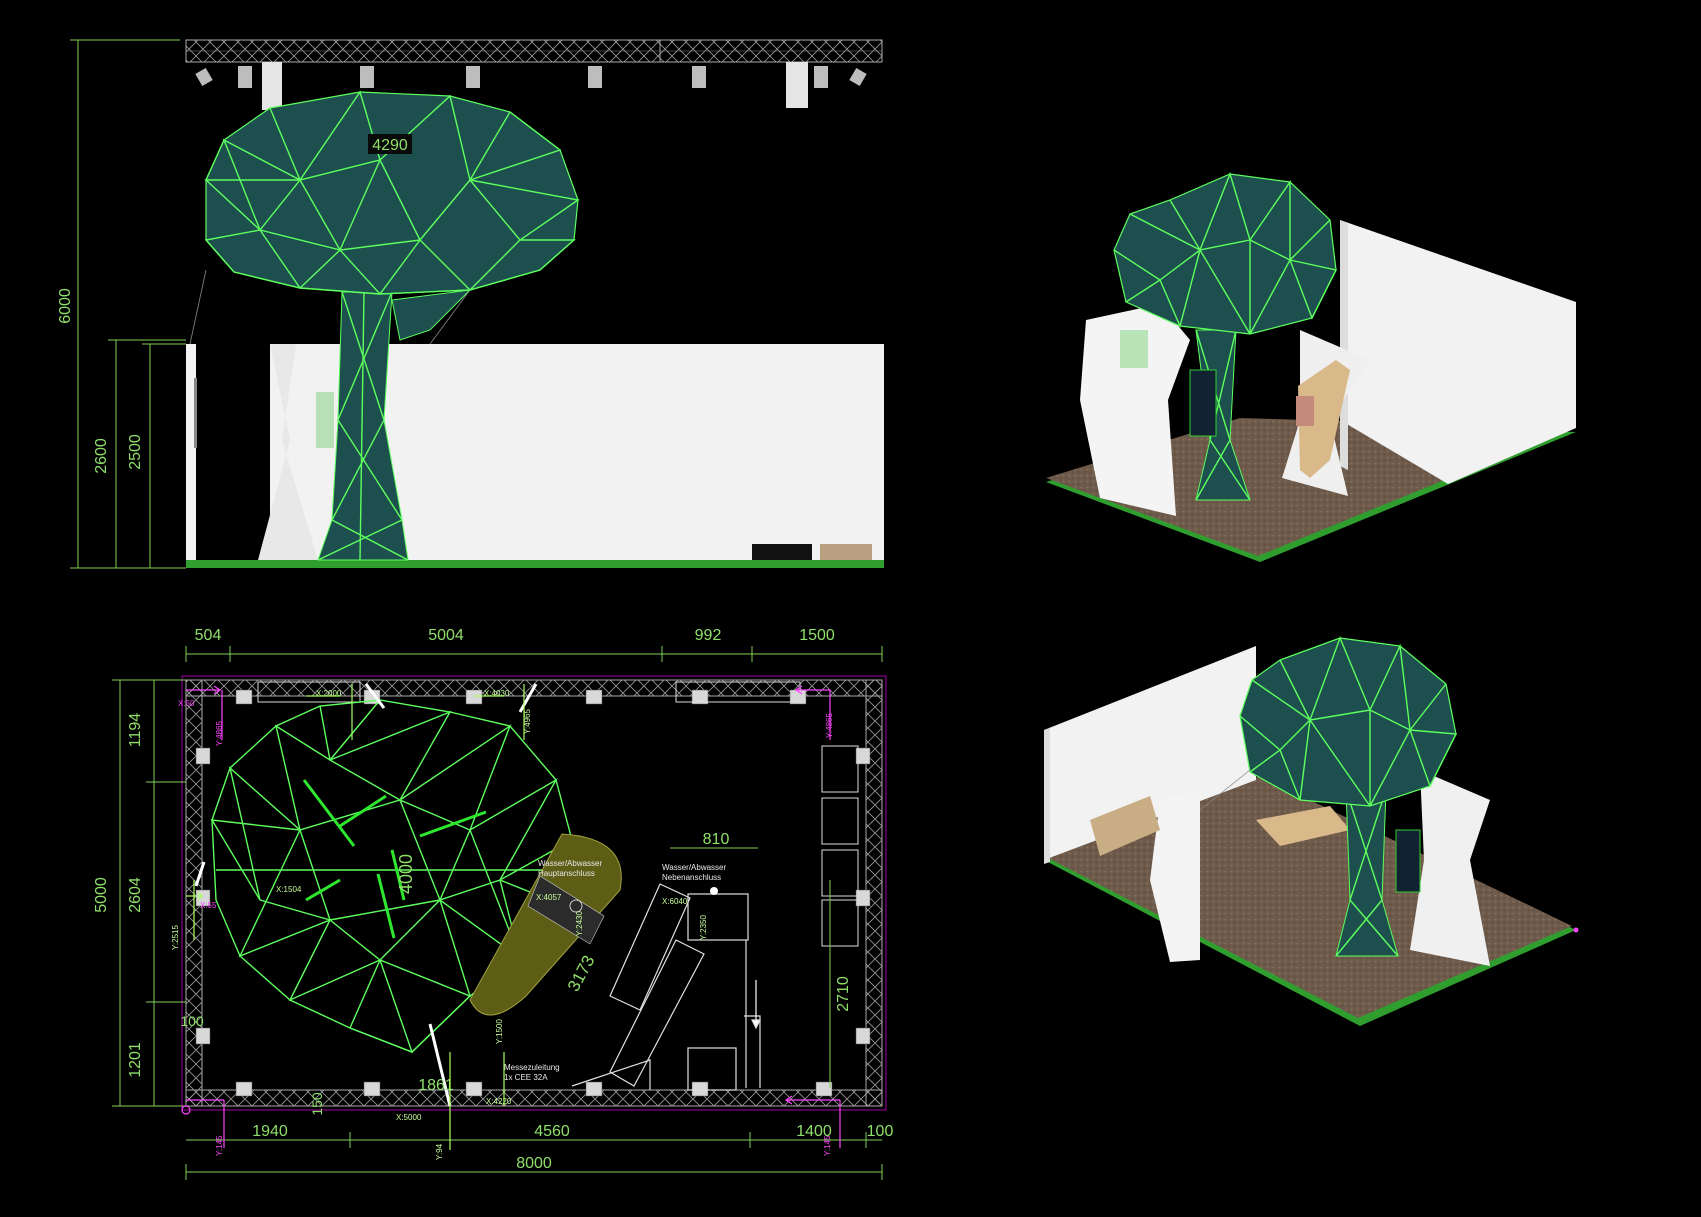  What do you see at coordinates (532, 1067) in the screenshot?
I see `note-power-1: Messezuleitung` at bounding box center [532, 1067].